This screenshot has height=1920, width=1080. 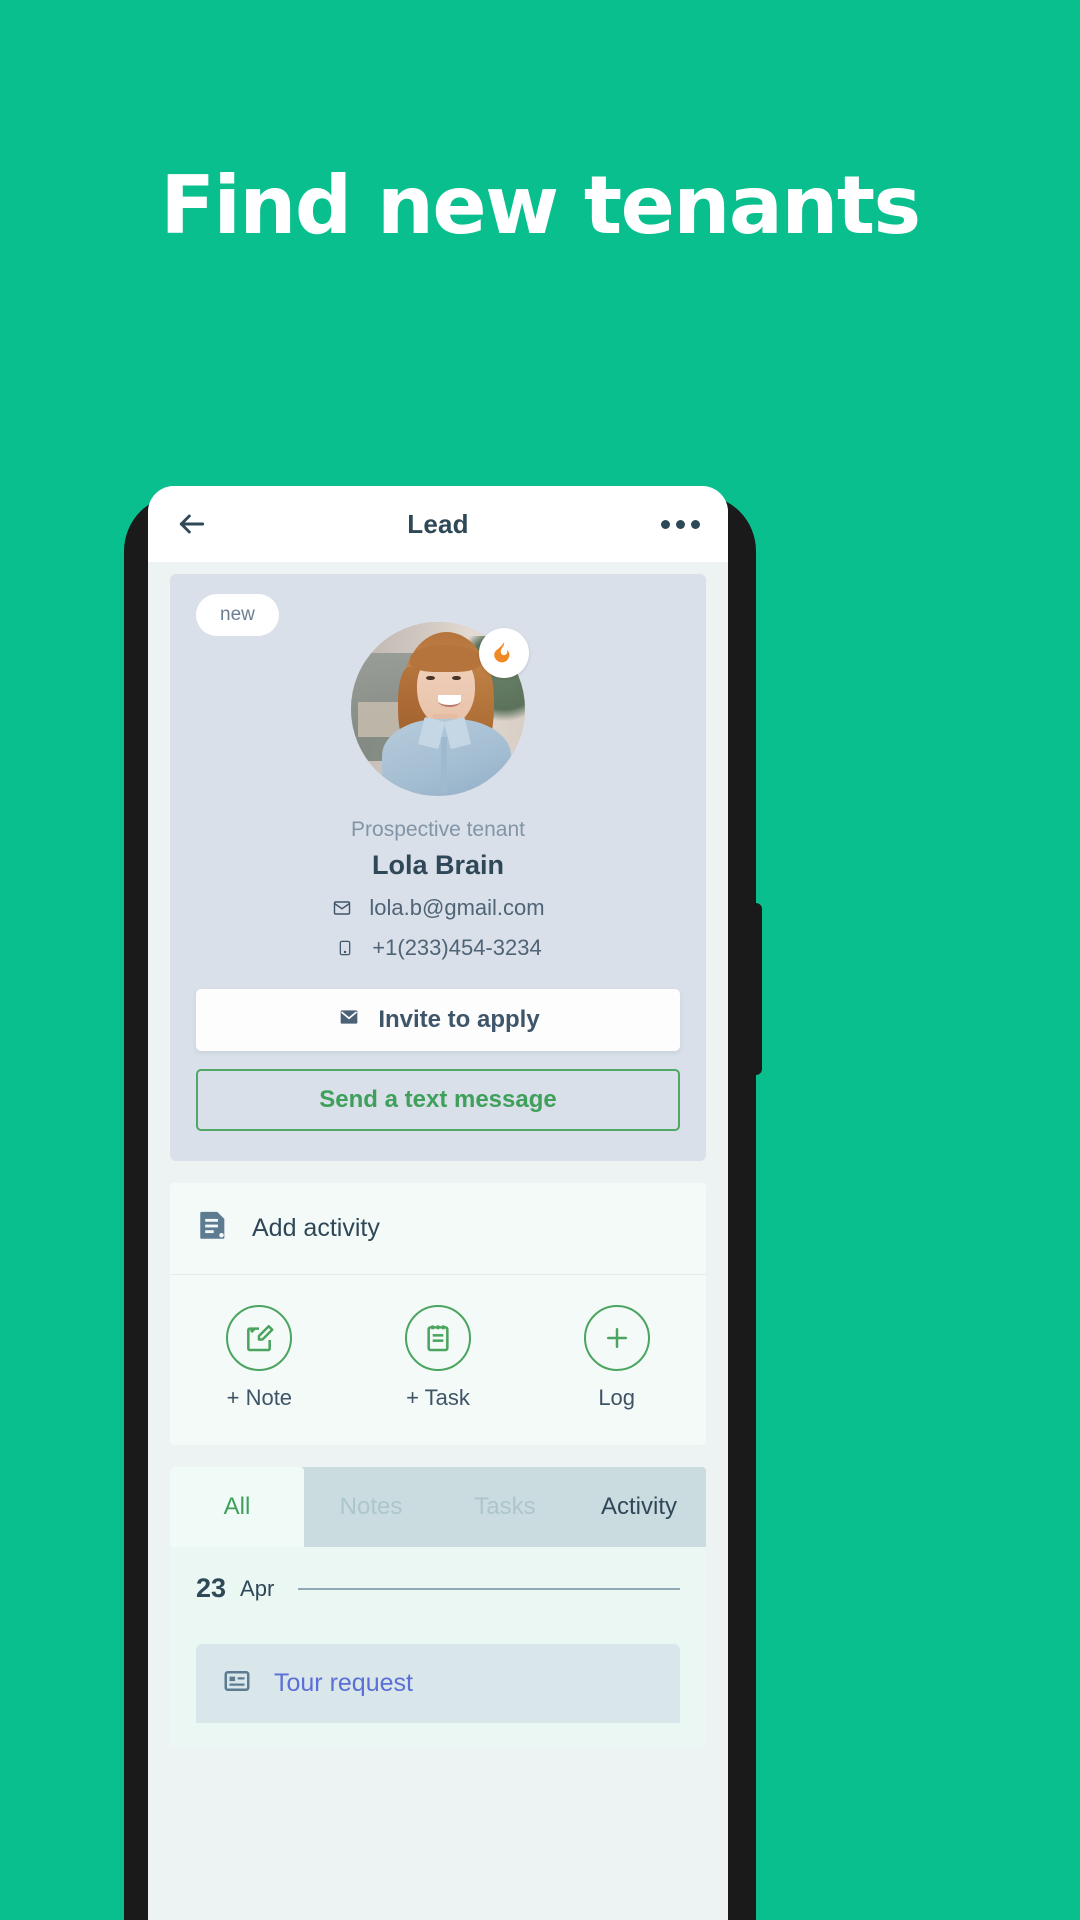 What do you see at coordinates (316, 1228) in the screenshot?
I see `add-activity-label: Add activity` at bounding box center [316, 1228].